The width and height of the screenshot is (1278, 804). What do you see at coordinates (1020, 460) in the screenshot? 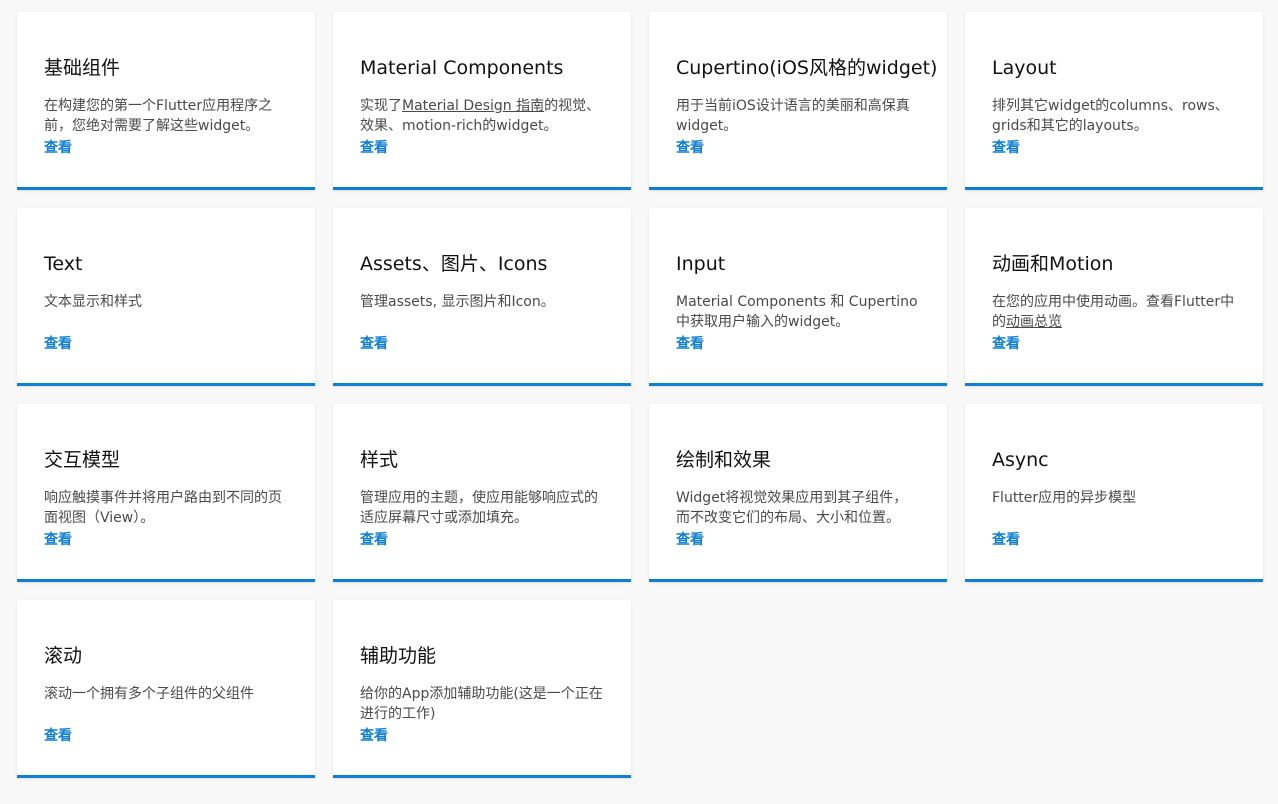
I see `card-title: Async` at bounding box center [1020, 460].